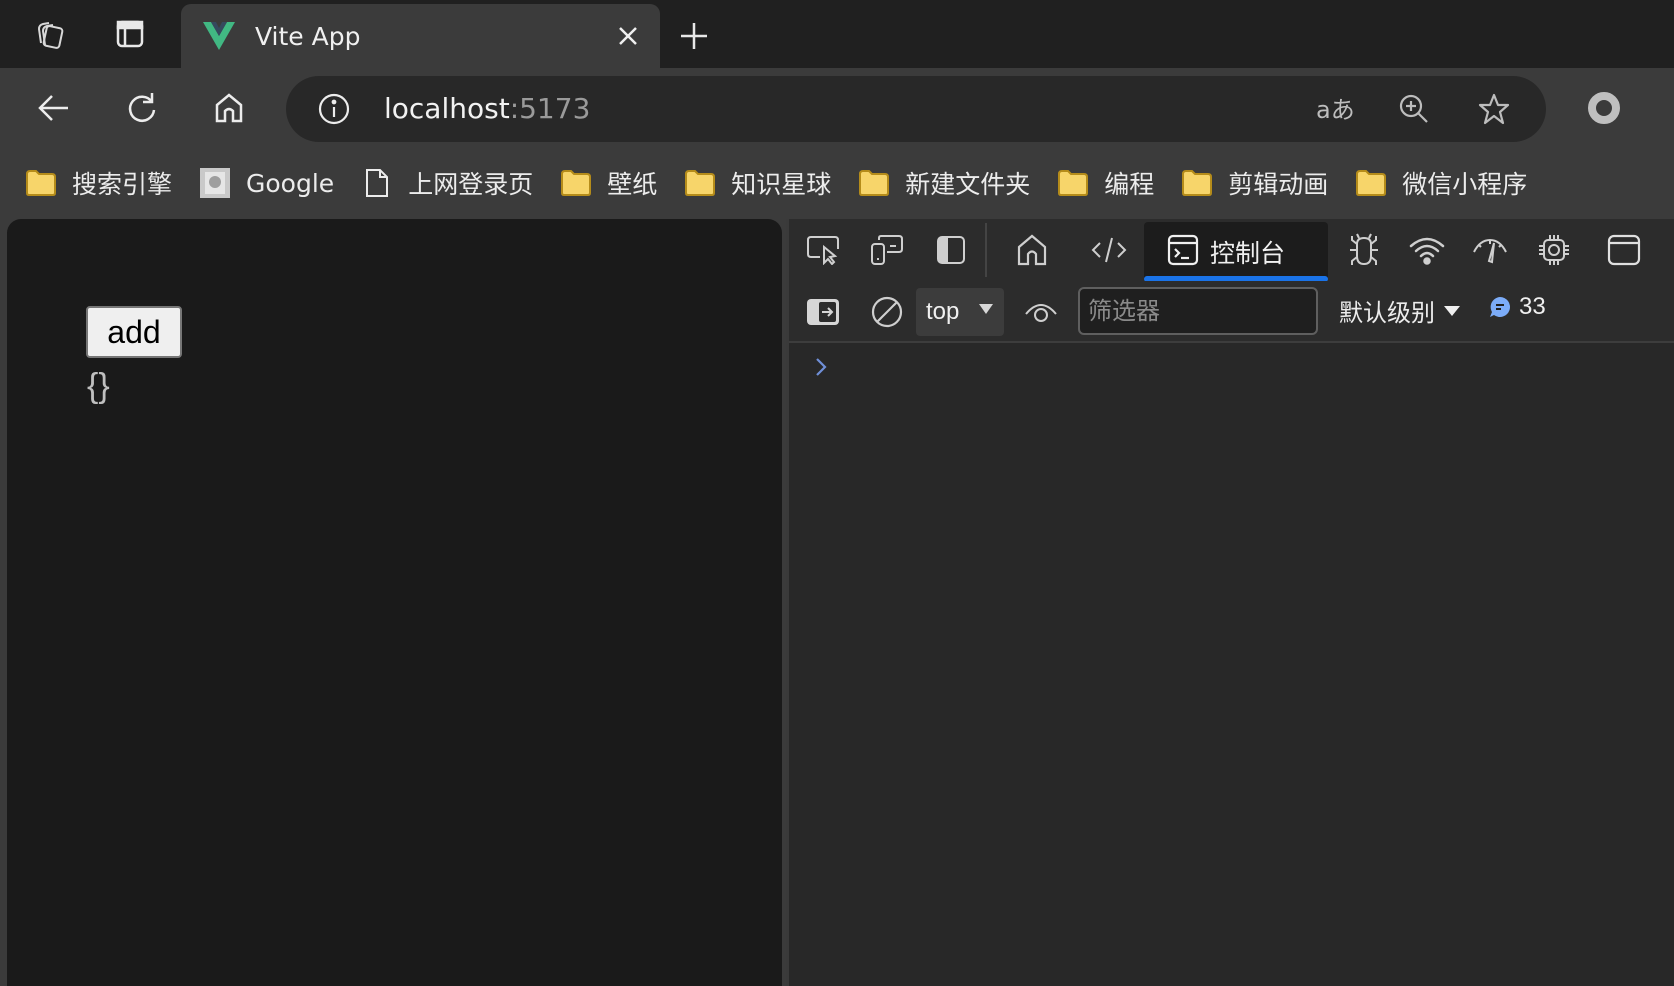 This screenshot has height=986, width=1674. I want to click on zoom-in-icon, so click(1413, 108).